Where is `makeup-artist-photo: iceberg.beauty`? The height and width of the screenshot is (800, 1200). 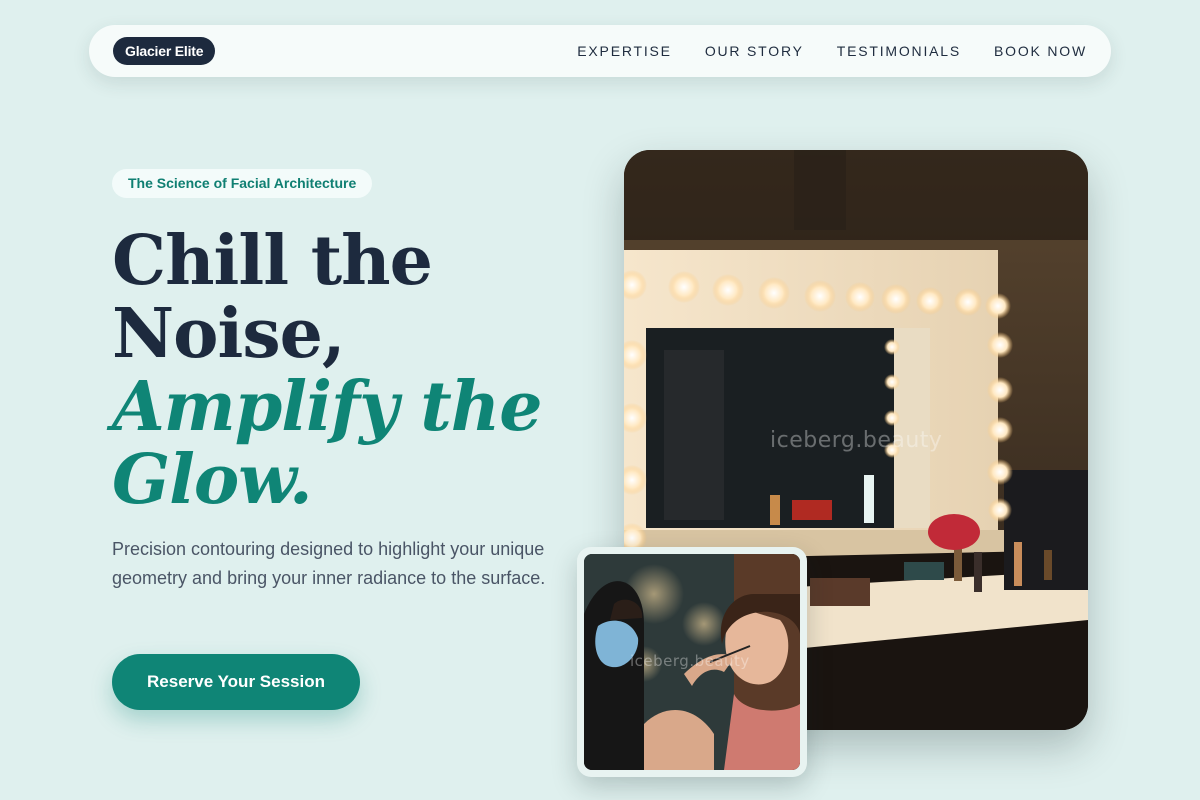
makeup-artist-photo: iceberg.beauty is located at coordinates (692, 662).